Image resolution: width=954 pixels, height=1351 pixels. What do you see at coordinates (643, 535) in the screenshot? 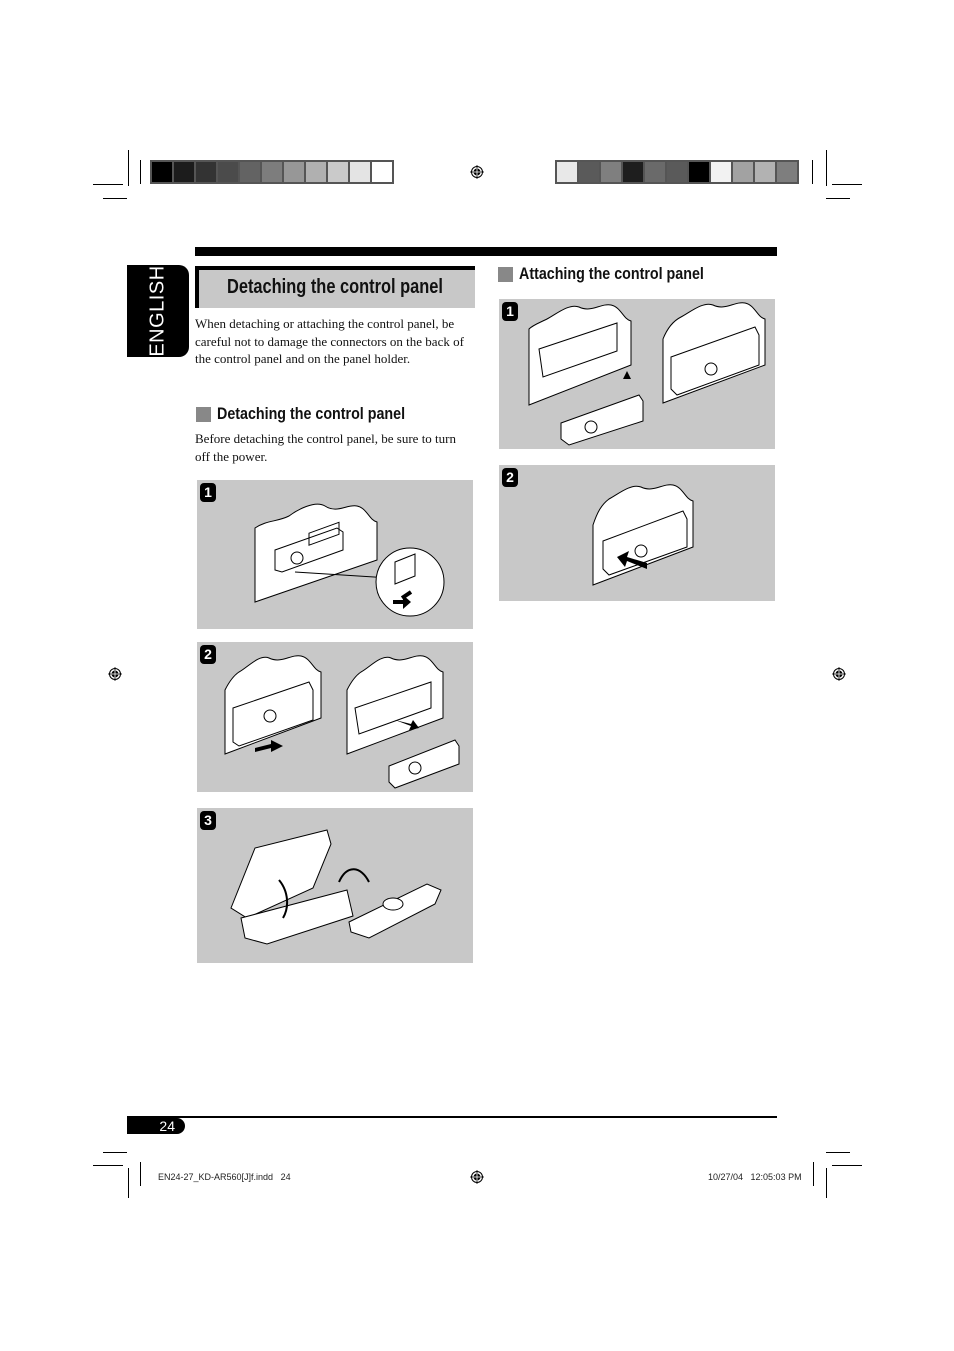
I see `push-panel-in-illustration` at bounding box center [643, 535].